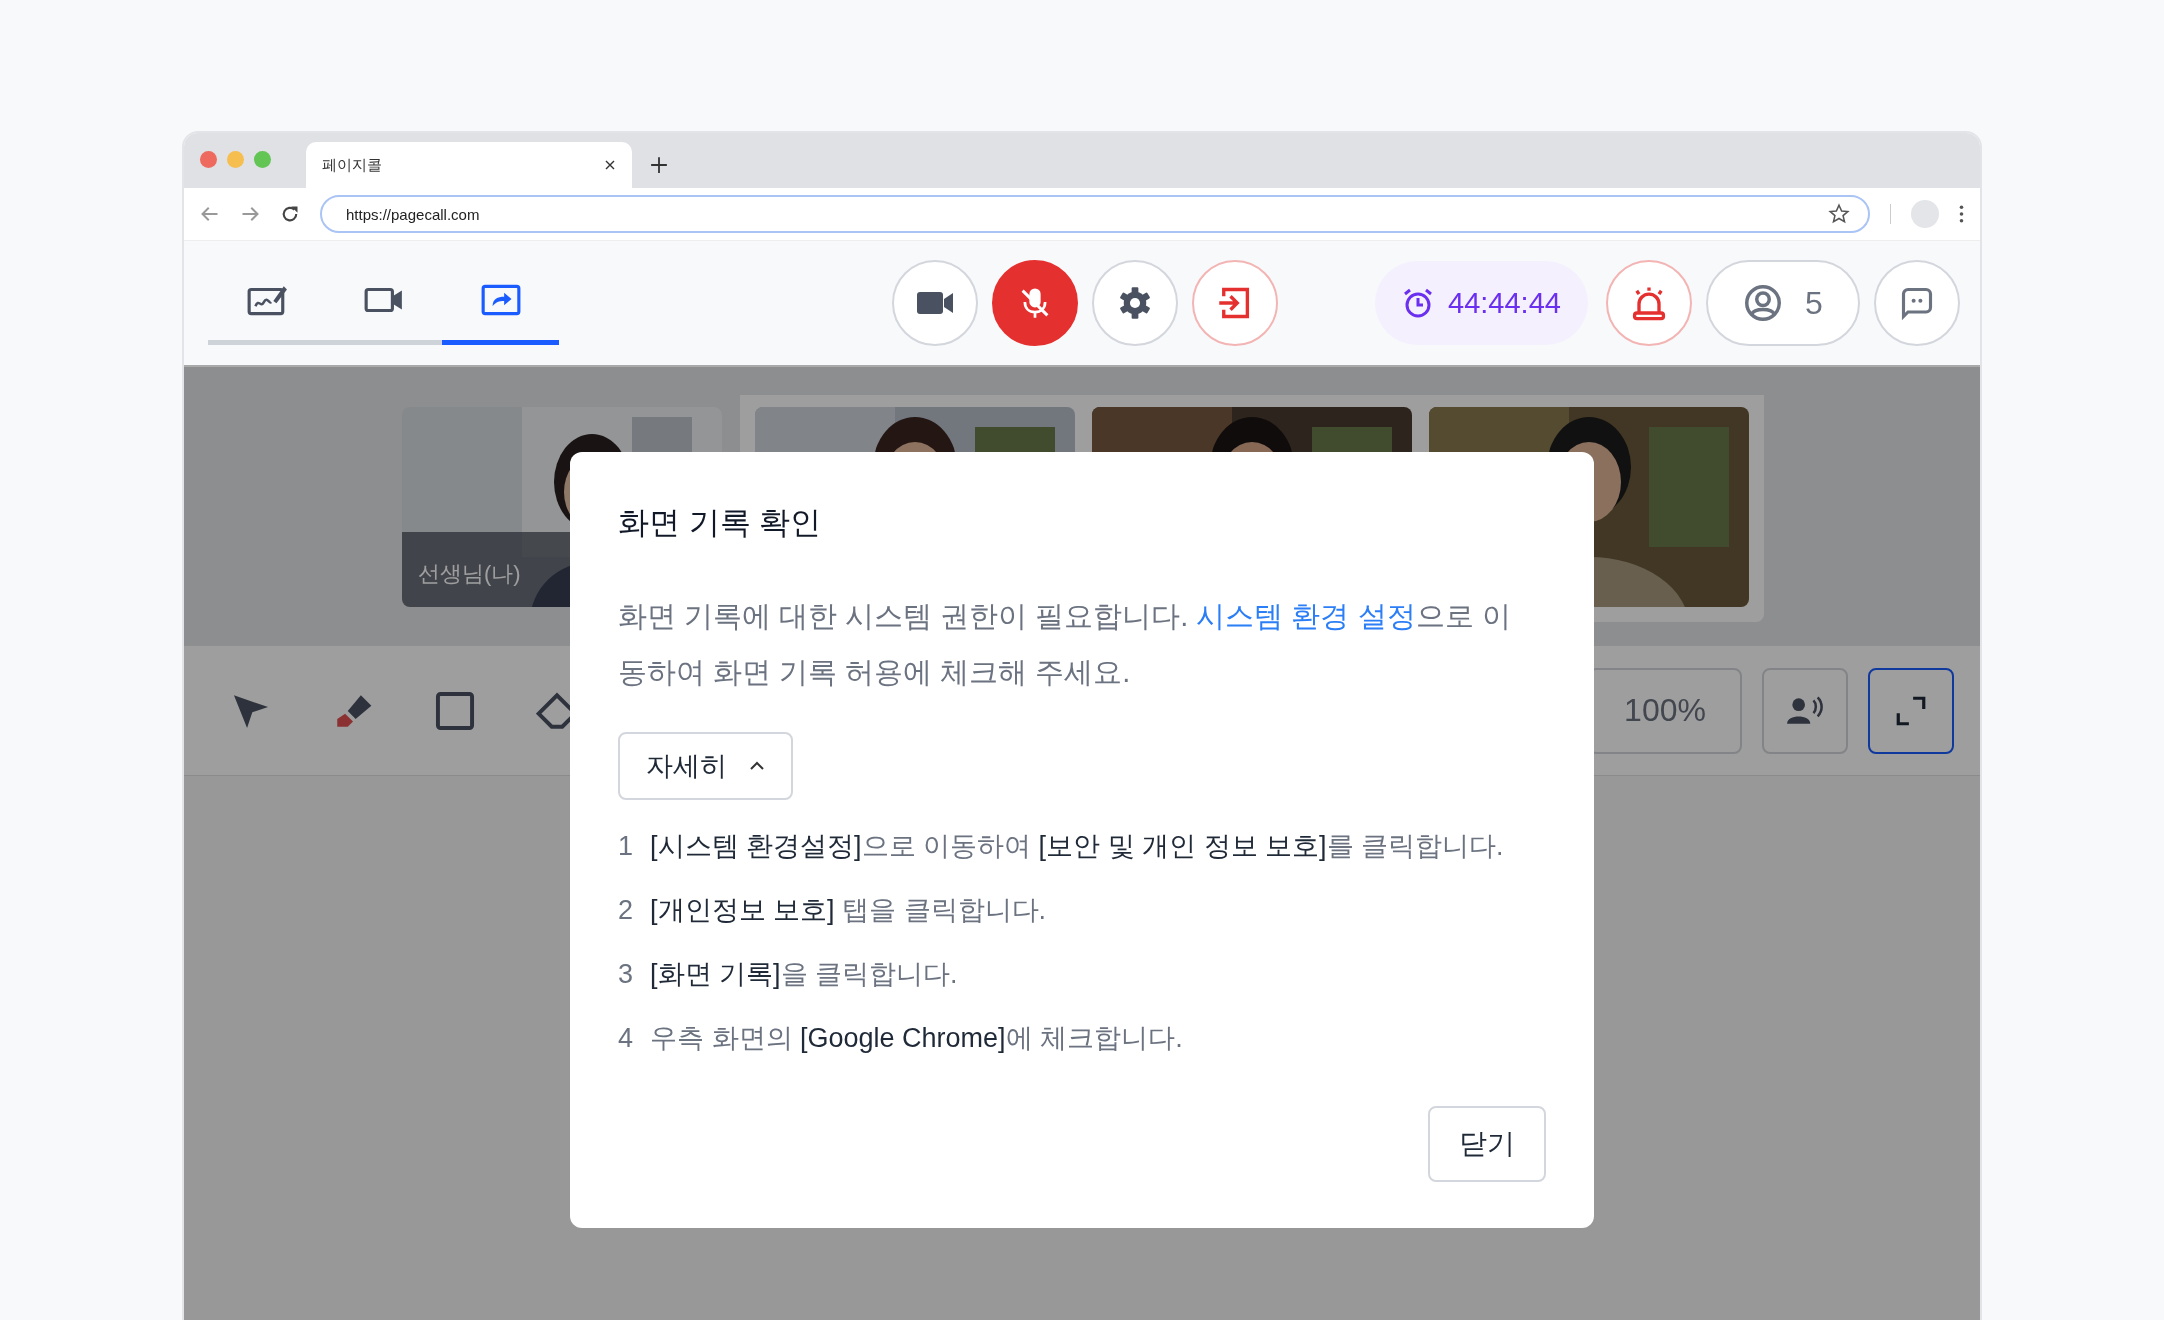  I want to click on step-text: [개인정보 보호] 탭을 클릭합니다., so click(848, 910).